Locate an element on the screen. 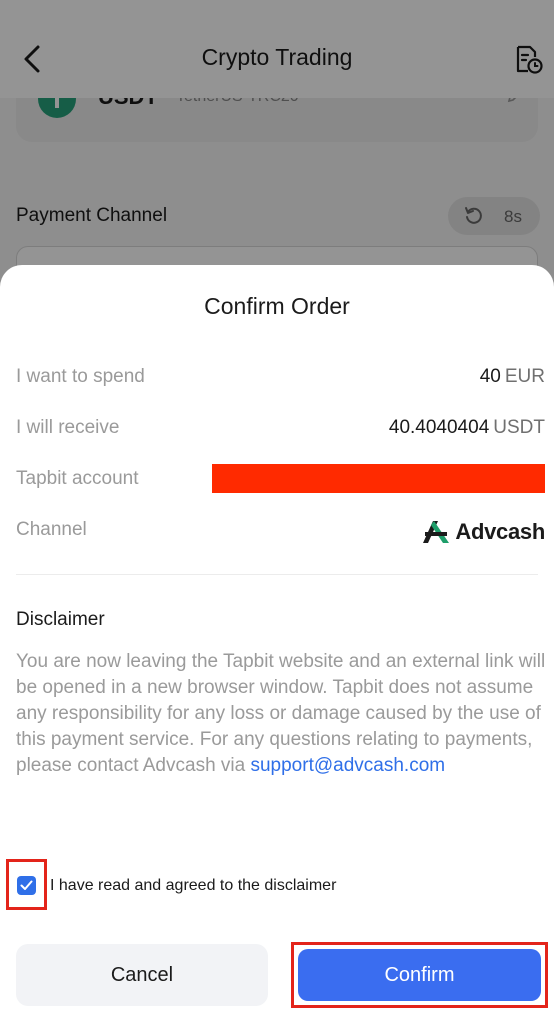 This screenshot has height=1020, width=554. spend-value: 40 EUR is located at coordinates (512, 377).